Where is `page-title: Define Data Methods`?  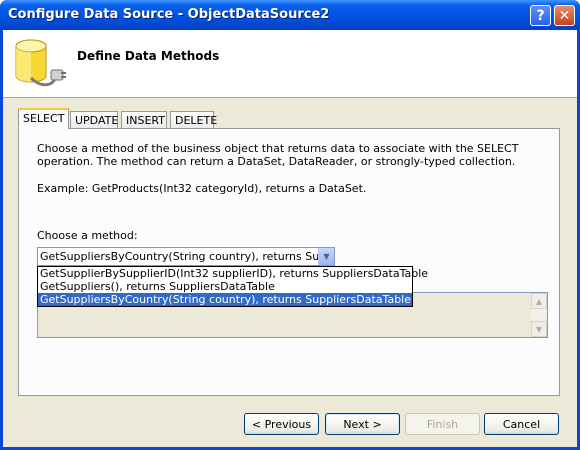
page-title: Define Data Methods is located at coordinates (148, 56).